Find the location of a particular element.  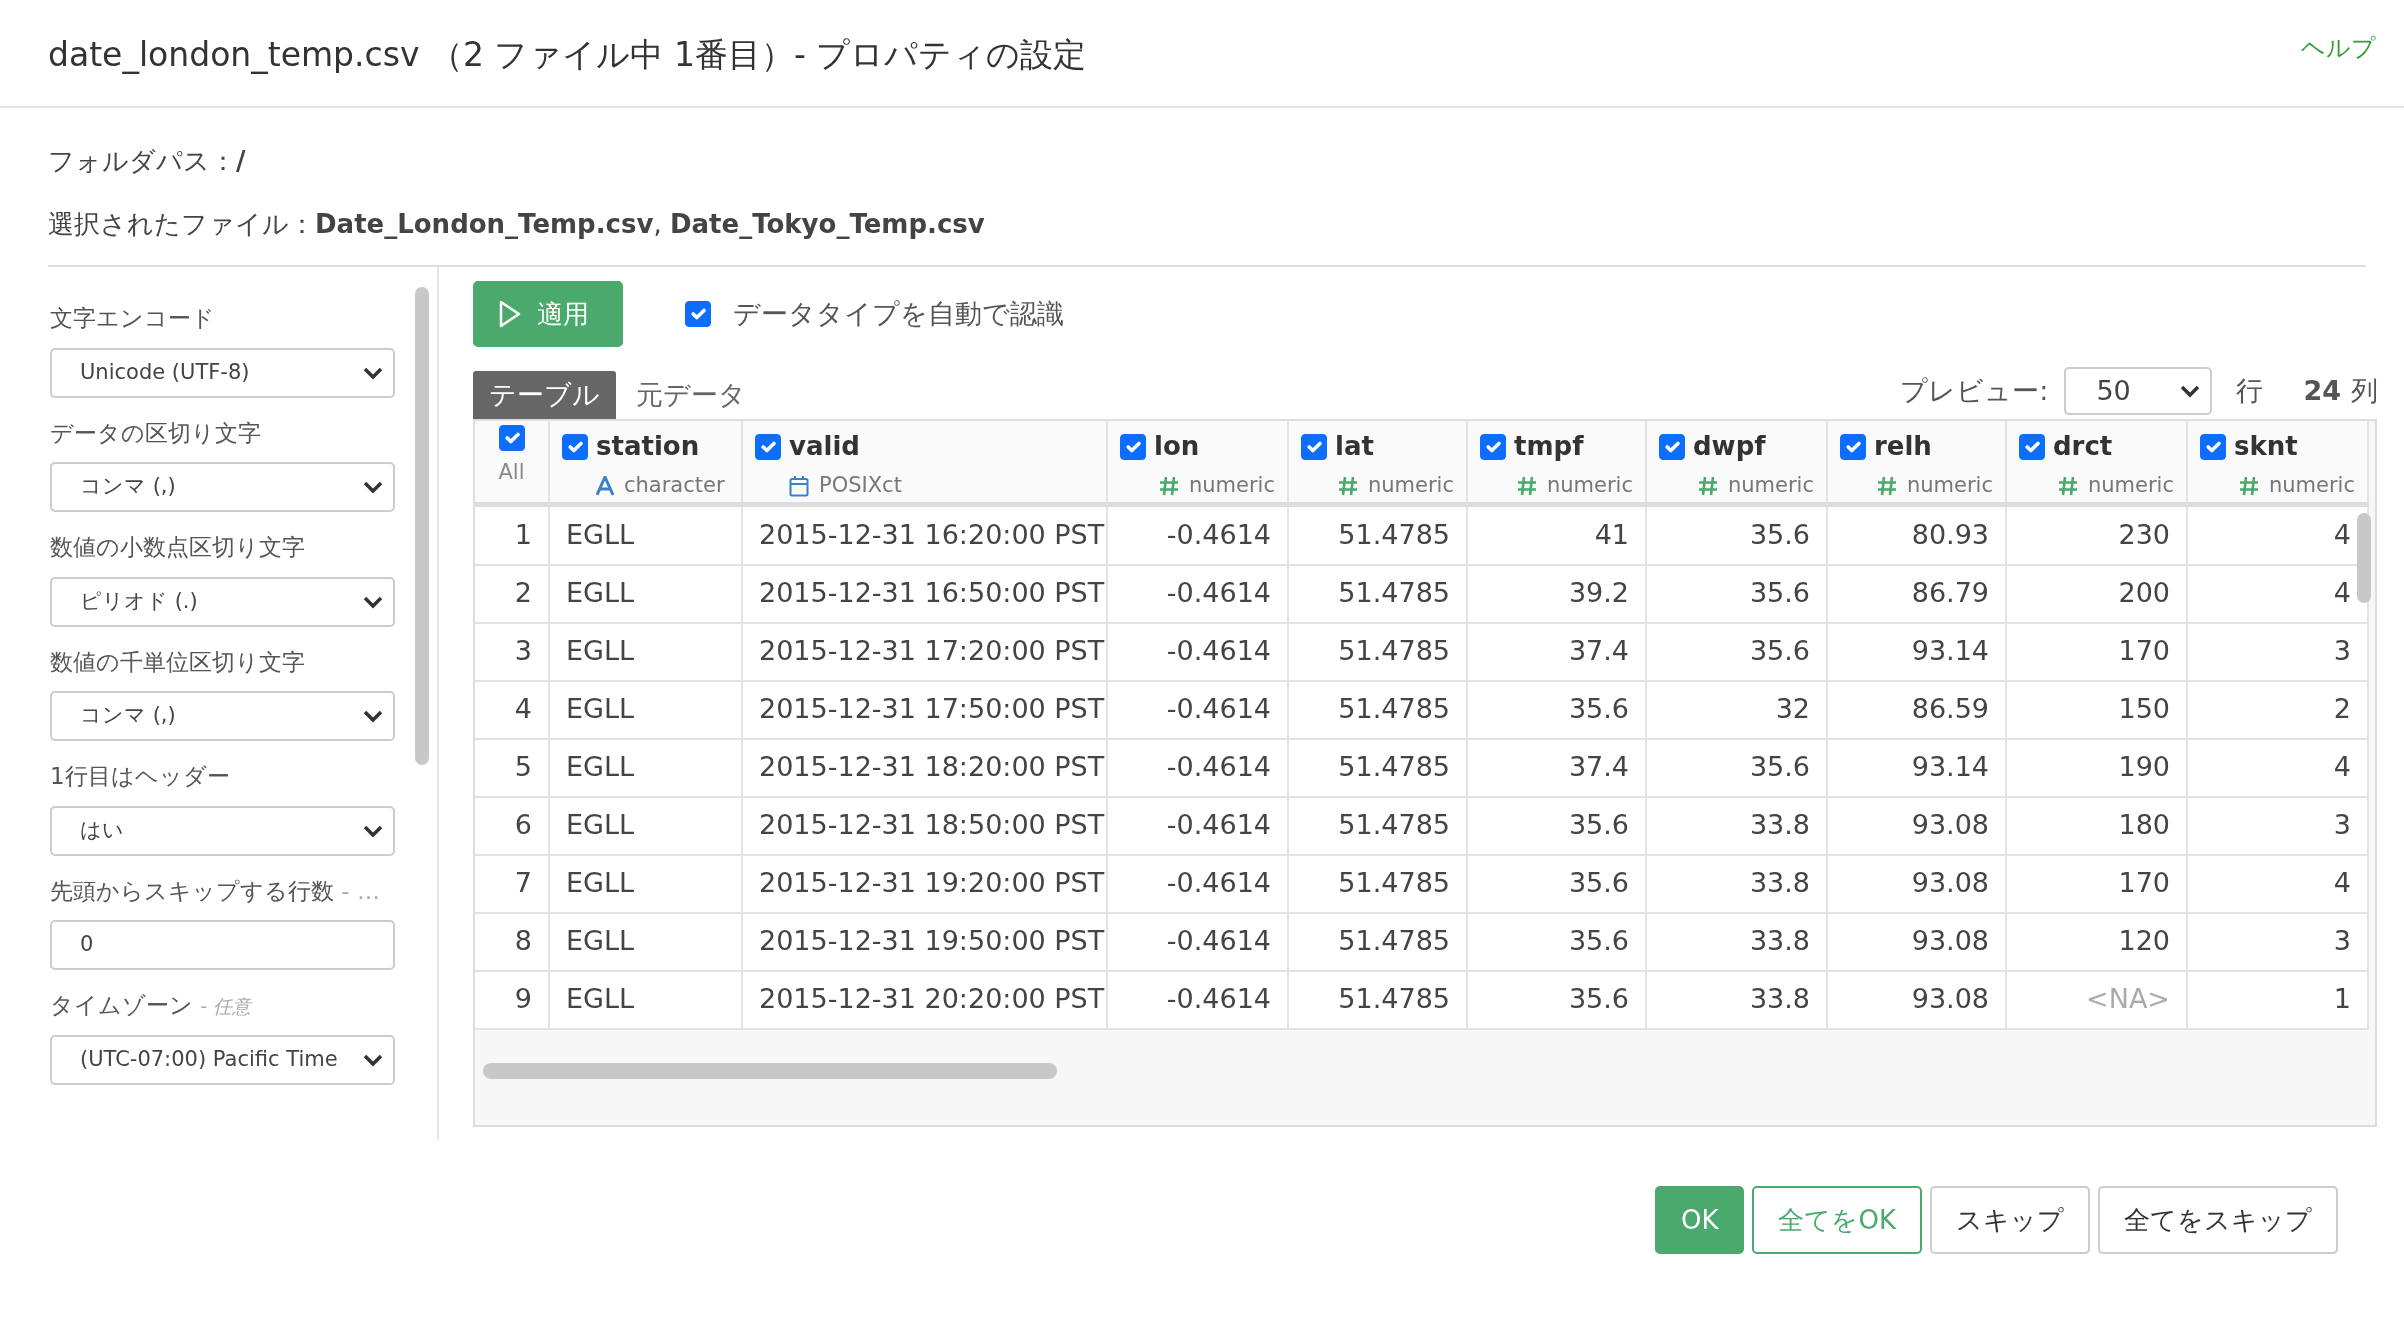

input-field: 0 is located at coordinates (222, 945).